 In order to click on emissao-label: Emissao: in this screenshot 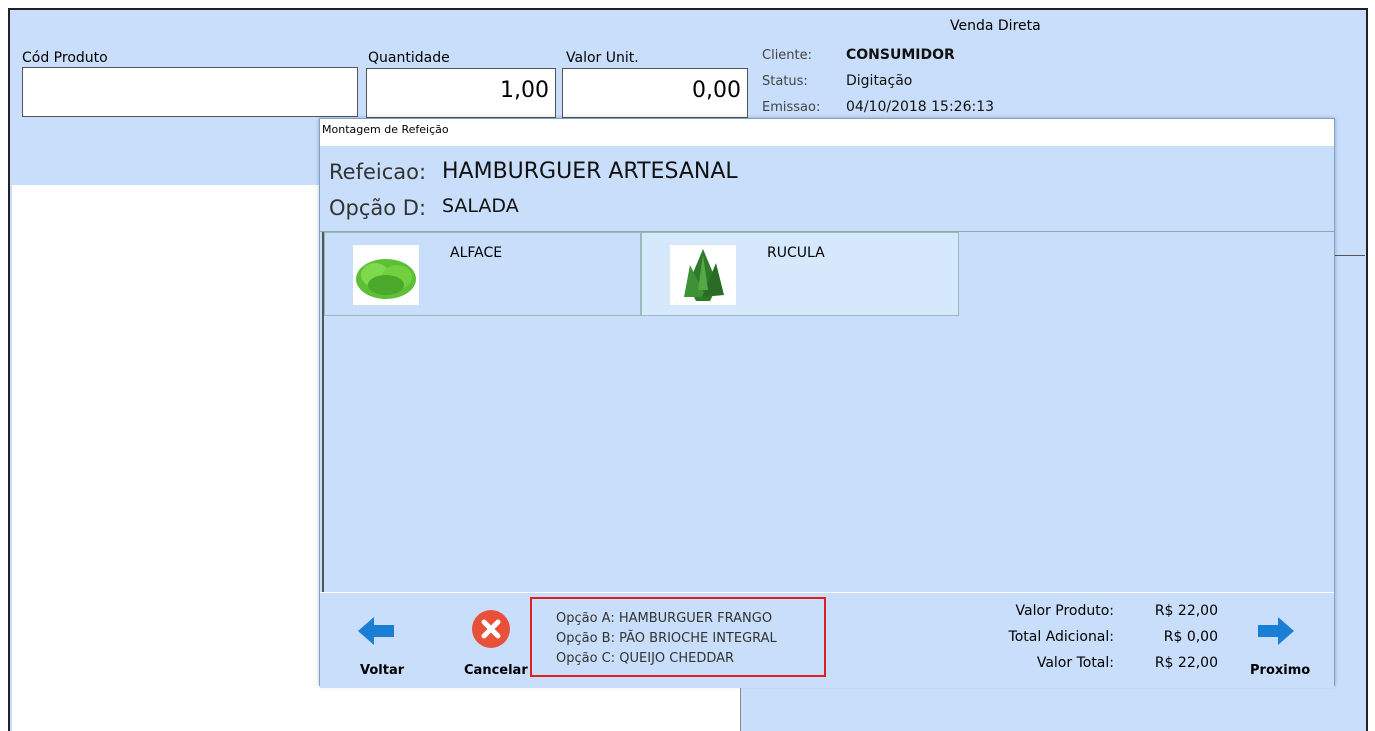, I will do `click(791, 107)`.